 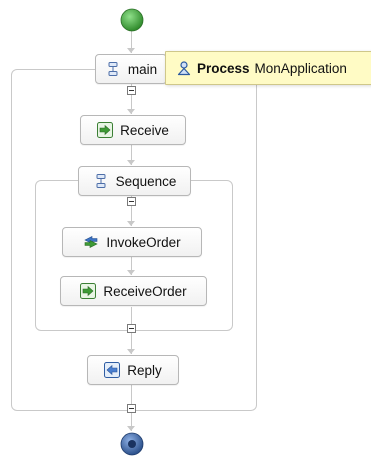 I want to click on main-scope-node: main, so click(x=131, y=69).